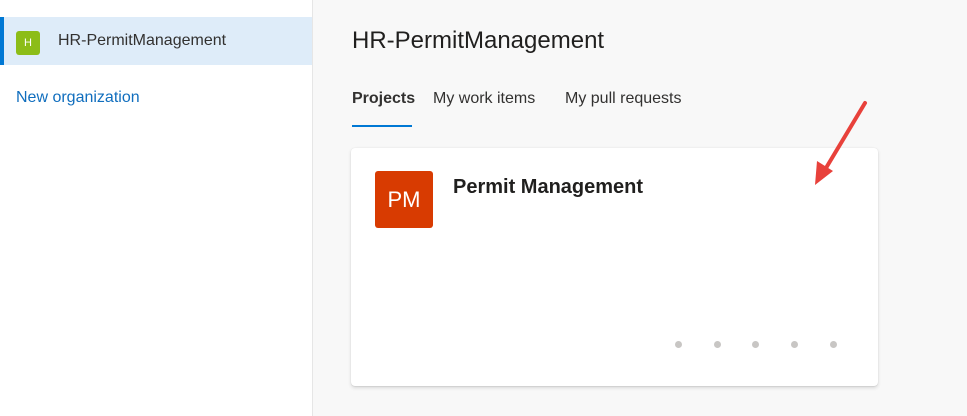  Describe the element at coordinates (404, 199) in the screenshot. I see `project-avatar: PM` at that location.